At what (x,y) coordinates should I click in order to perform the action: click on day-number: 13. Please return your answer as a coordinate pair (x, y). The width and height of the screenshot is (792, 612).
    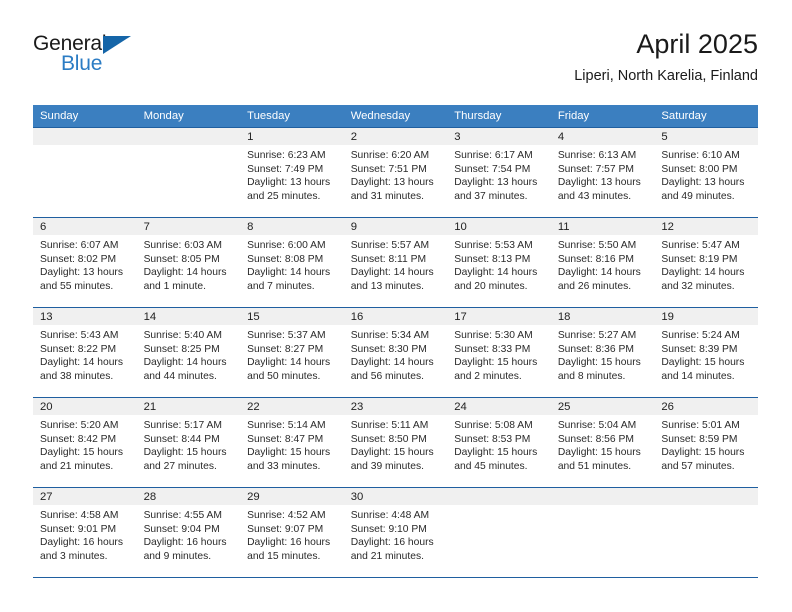
    Looking at the image, I should click on (85, 316).